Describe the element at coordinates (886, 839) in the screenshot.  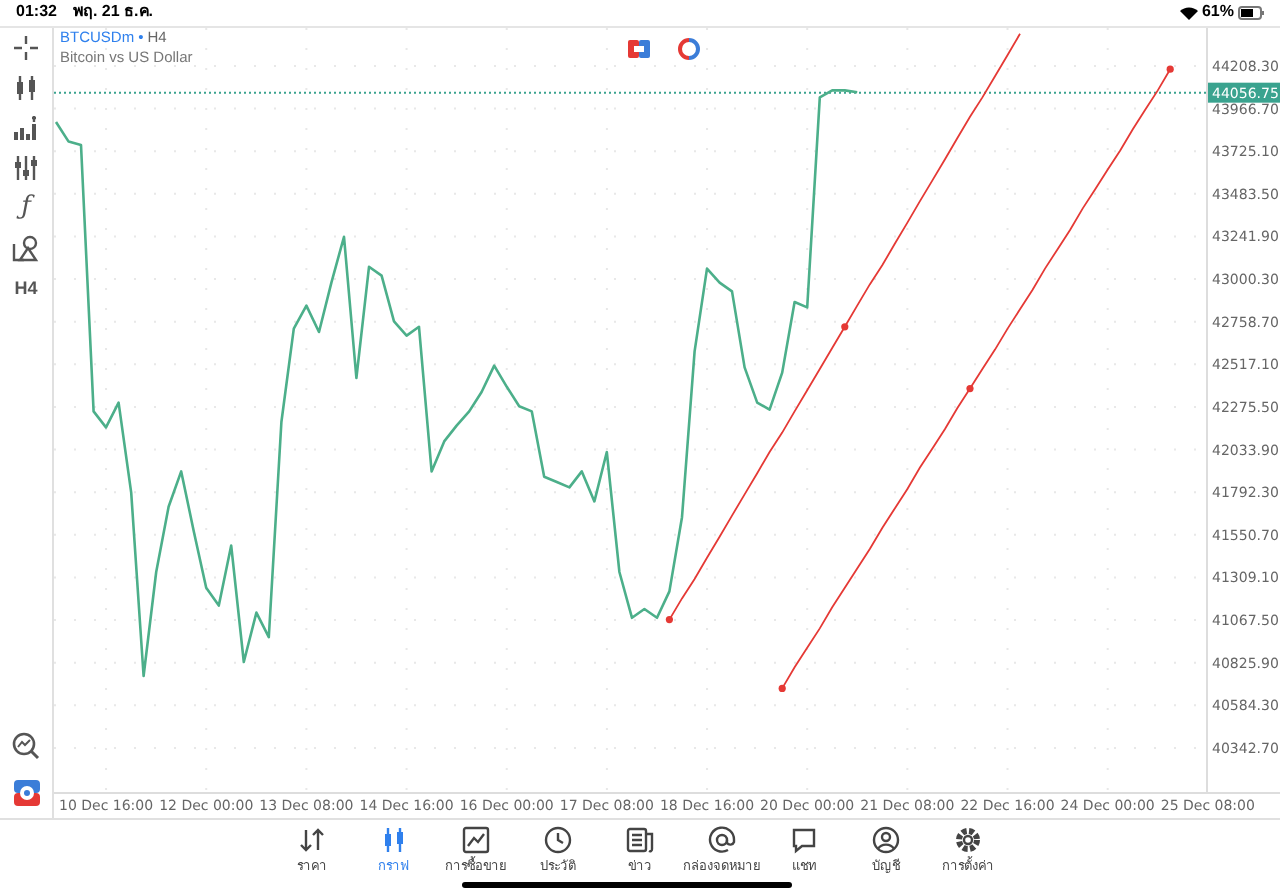
I see `user-circle-icon` at that location.